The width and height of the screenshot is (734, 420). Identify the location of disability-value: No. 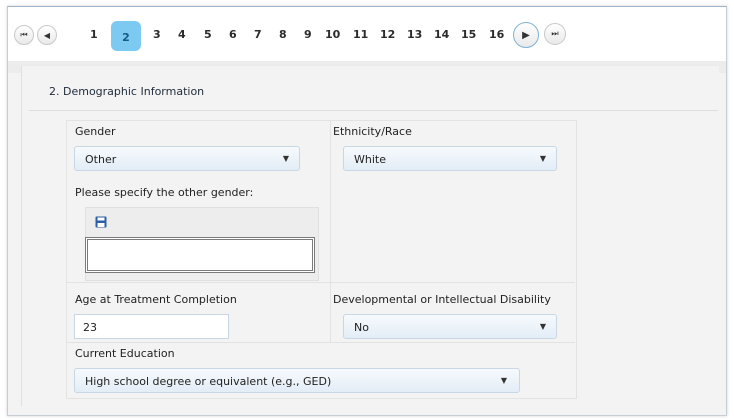
(361, 327).